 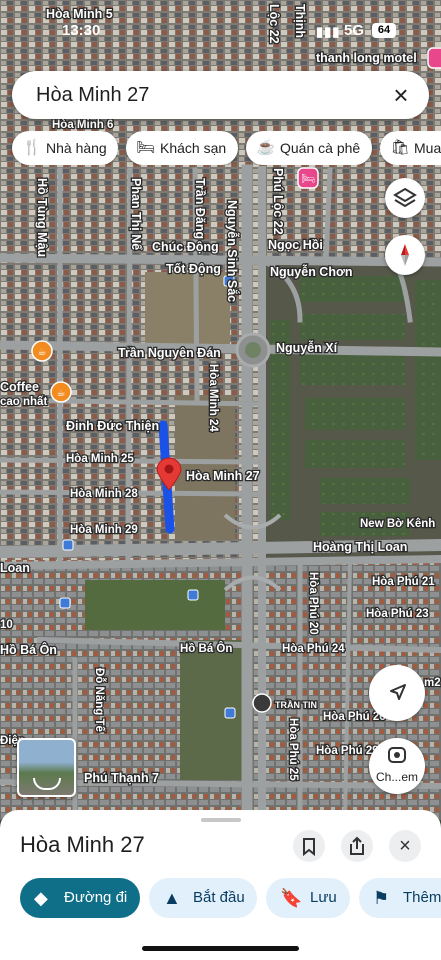 What do you see at coordinates (121, 778) in the screenshot?
I see `street-label: Phú Thạnh 7` at bounding box center [121, 778].